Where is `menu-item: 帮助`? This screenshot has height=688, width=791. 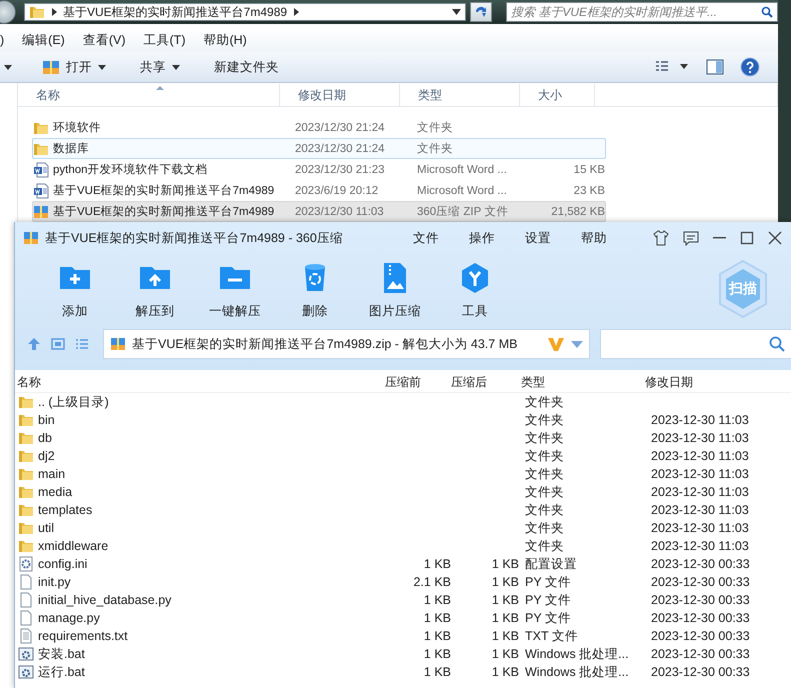 menu-item: 帮助 is located at coordinates (594, 238).